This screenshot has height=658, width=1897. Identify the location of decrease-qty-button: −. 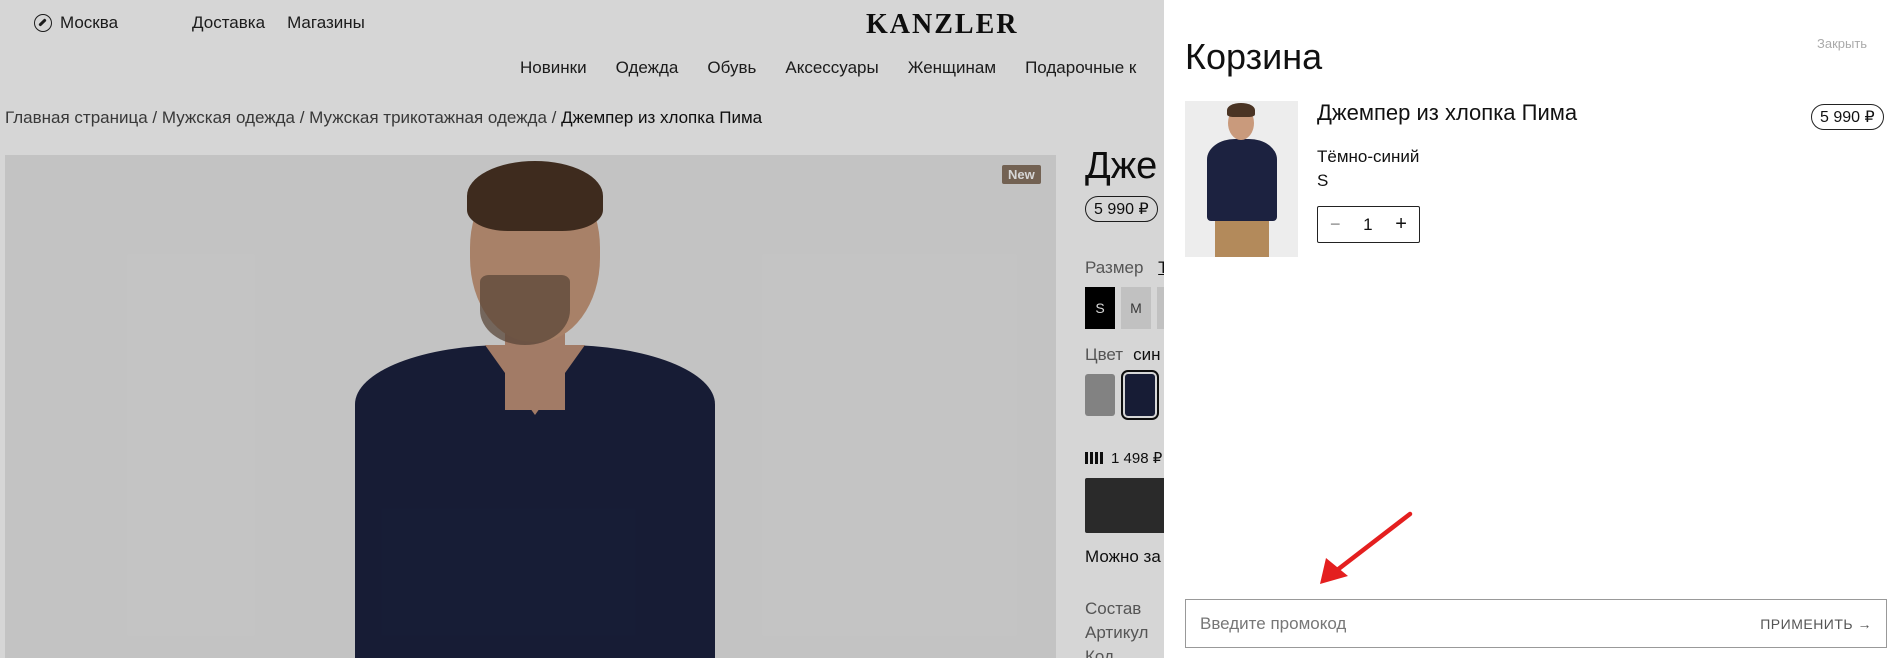
(1335, 224).